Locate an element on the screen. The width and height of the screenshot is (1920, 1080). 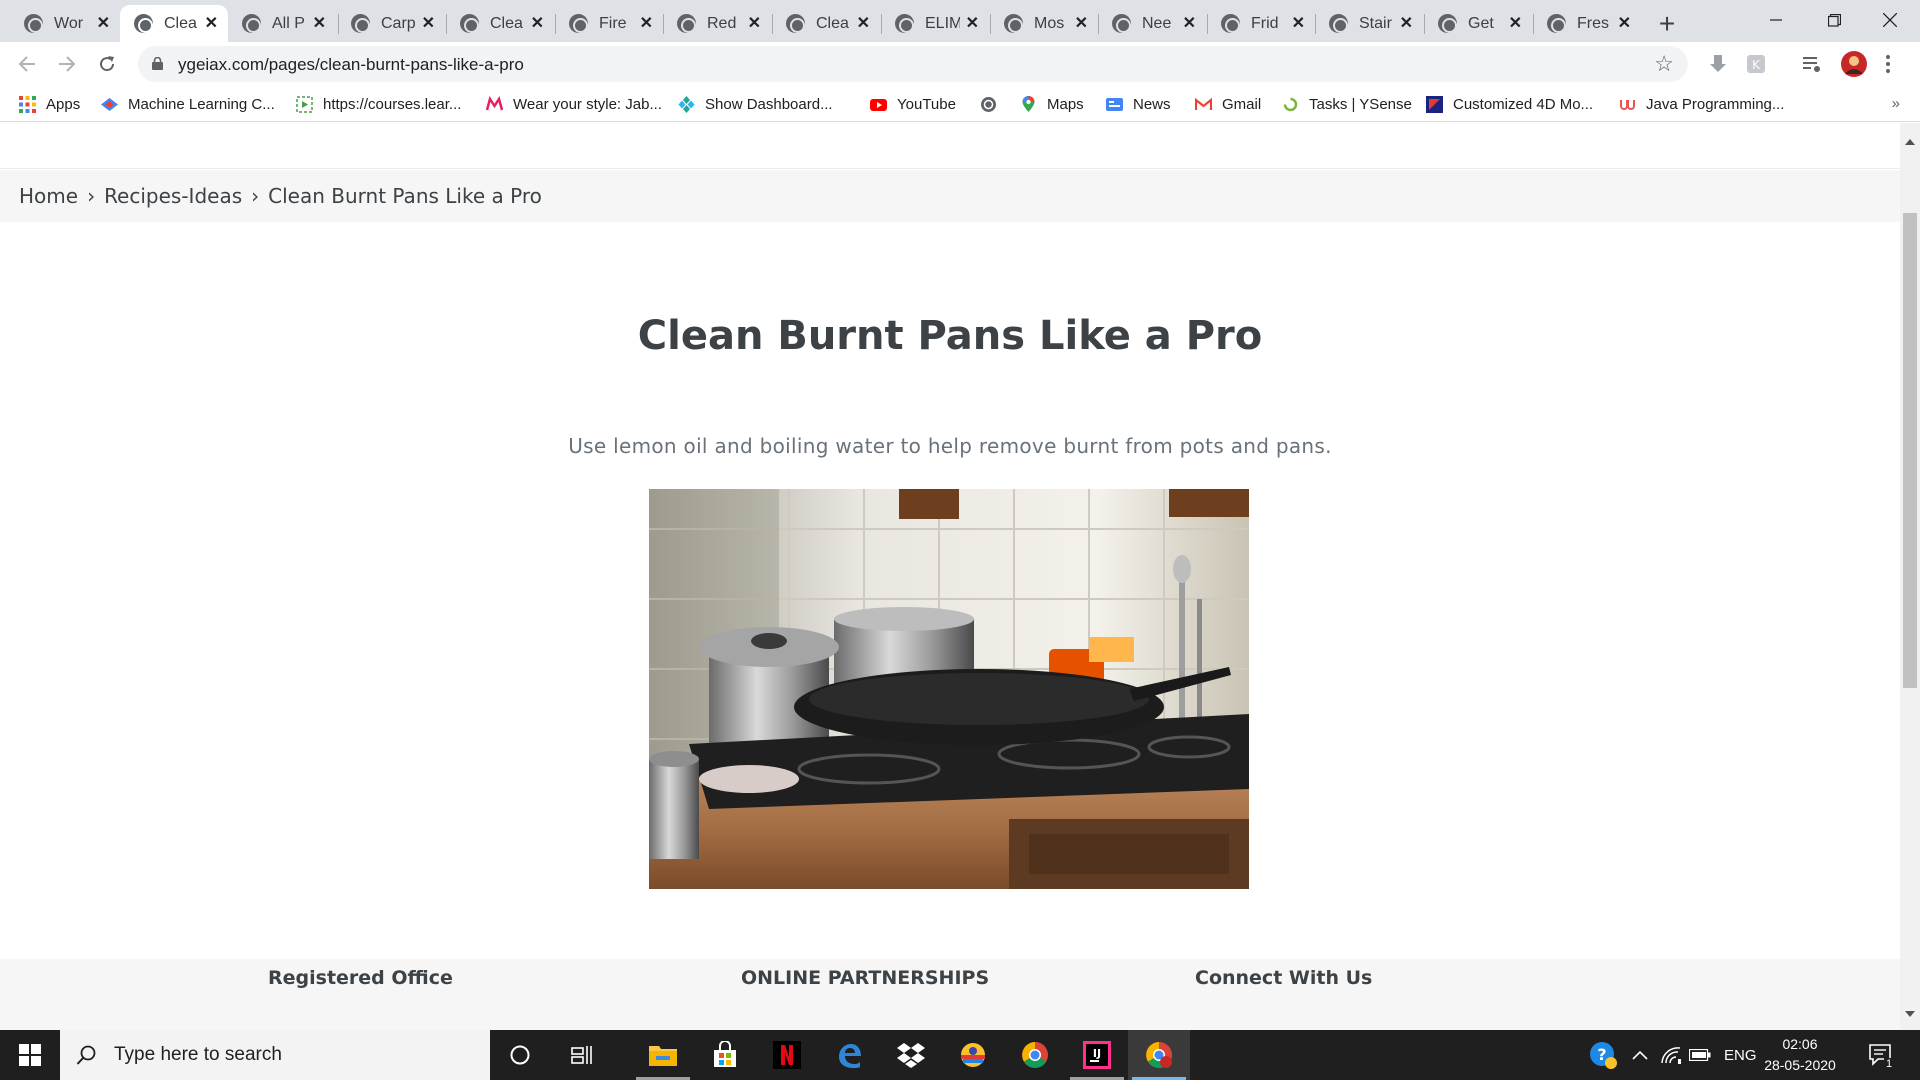
bookmark-apps: Apps is located at coordinates (49, 104).